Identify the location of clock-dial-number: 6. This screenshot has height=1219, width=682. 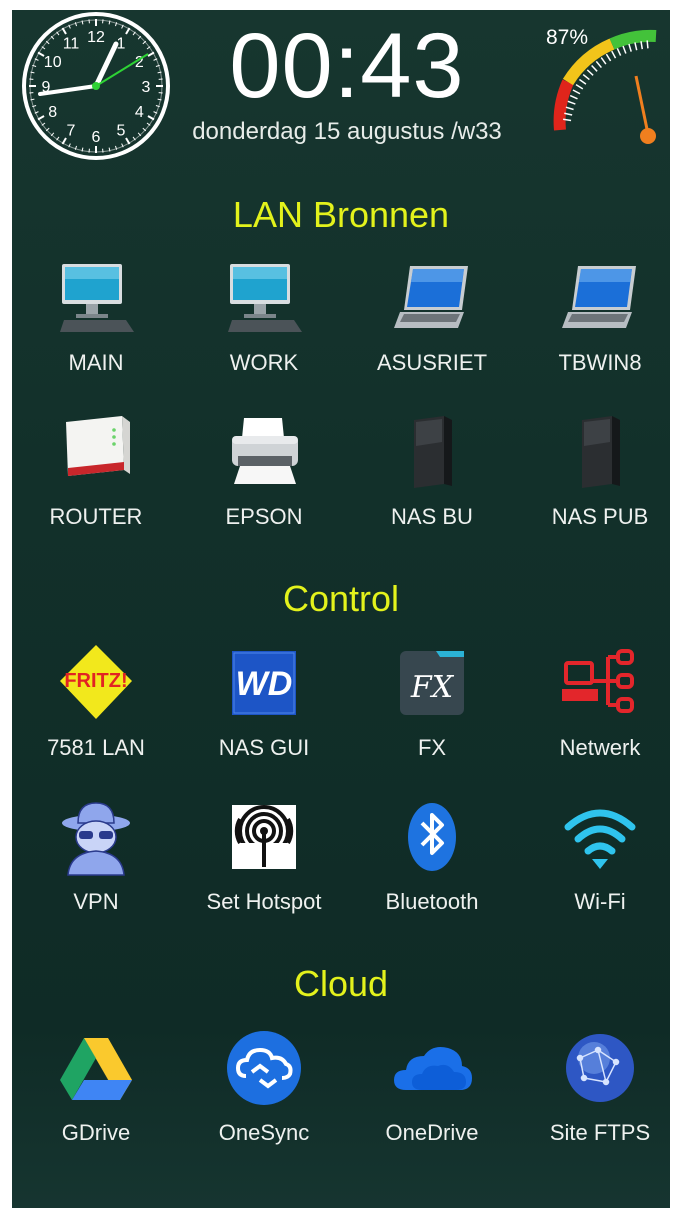
(96, 137).